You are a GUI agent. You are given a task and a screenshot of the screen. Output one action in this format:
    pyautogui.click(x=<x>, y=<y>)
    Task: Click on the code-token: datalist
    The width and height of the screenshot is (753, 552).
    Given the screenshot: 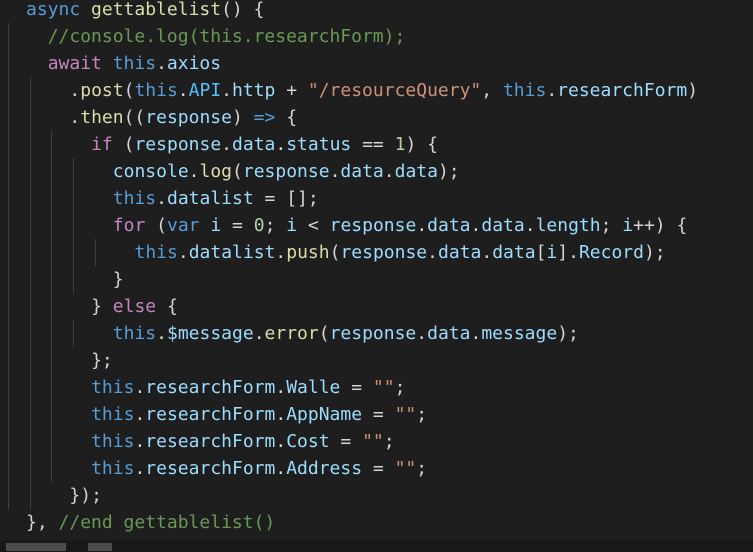 What is the action you would take?
    pyautogui.click(x=232, y=252)
    